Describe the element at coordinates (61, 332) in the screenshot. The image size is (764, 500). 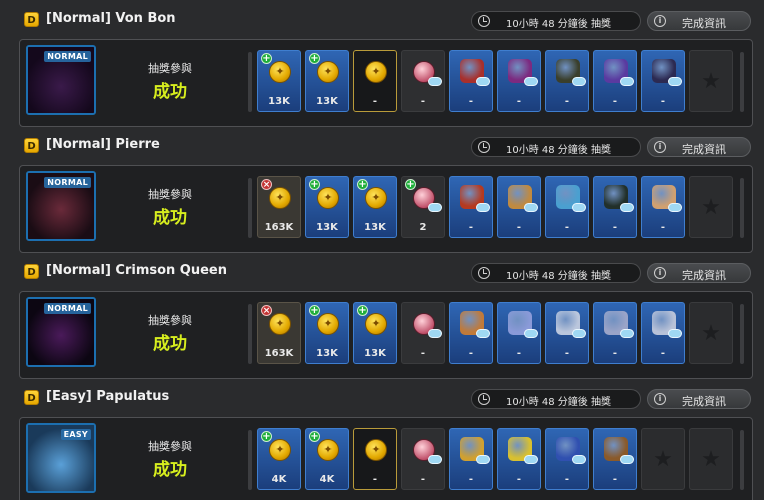
I see `boss-portrait: NORMAL` at that location.